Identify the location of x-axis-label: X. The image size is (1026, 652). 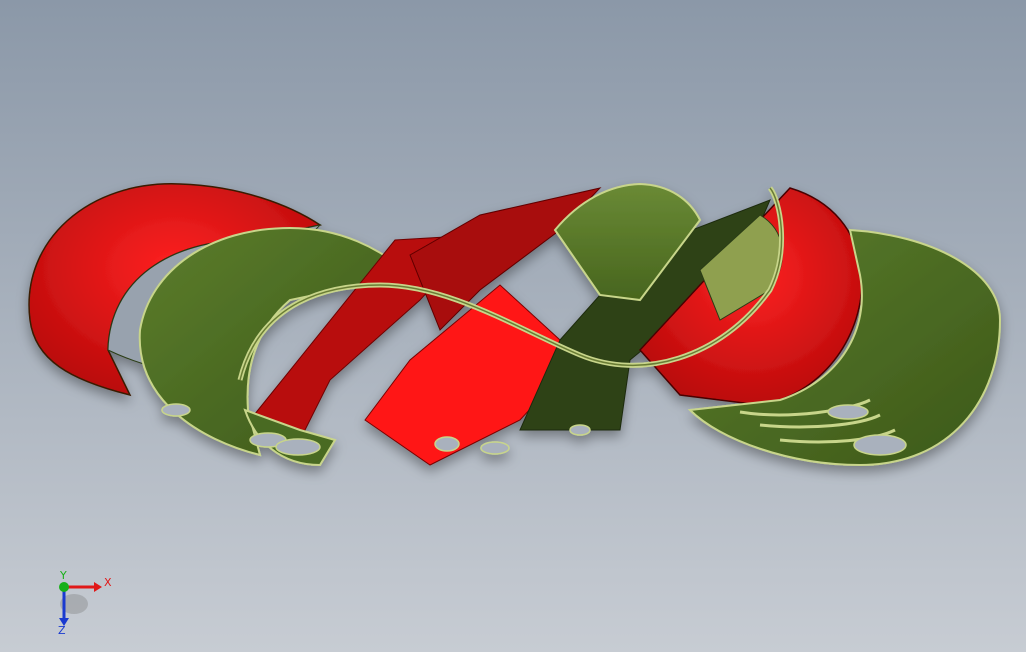
(108, 582).